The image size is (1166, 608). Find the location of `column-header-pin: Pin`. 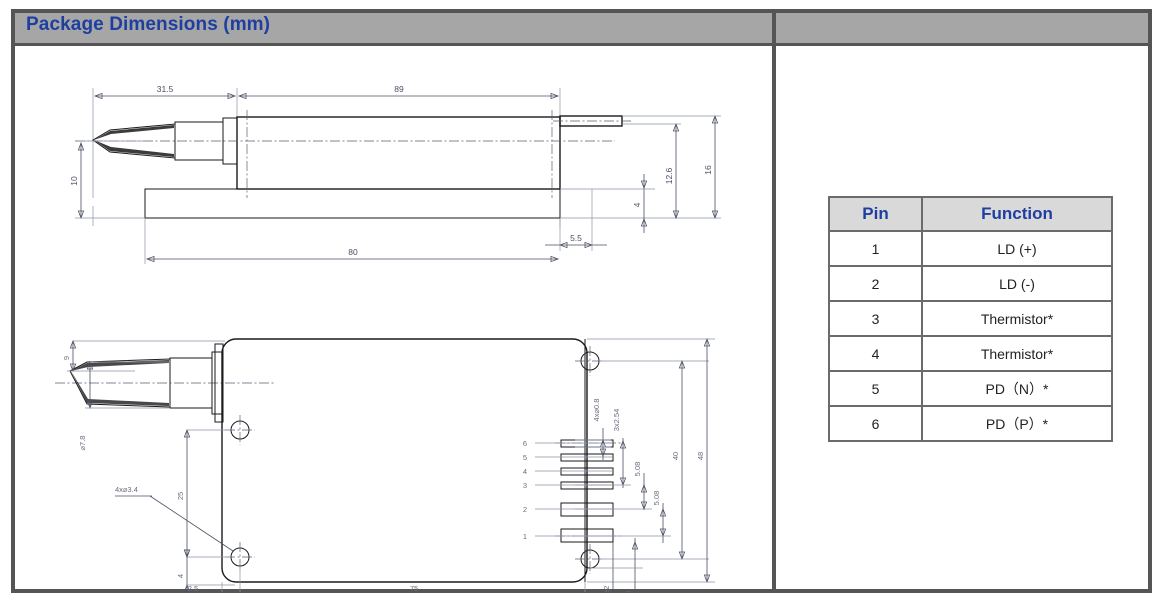

column-header-pin: Pin is located at coordinates (875, 214).